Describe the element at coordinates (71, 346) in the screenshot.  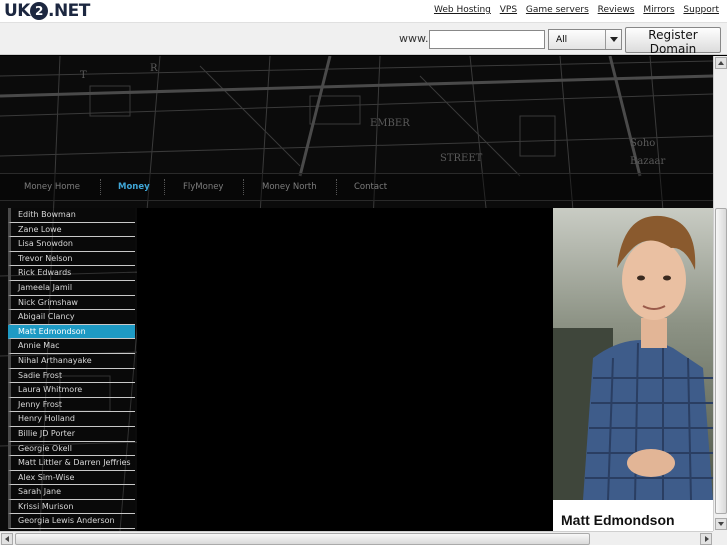
I see `list-item: Annie Mac` at that location.